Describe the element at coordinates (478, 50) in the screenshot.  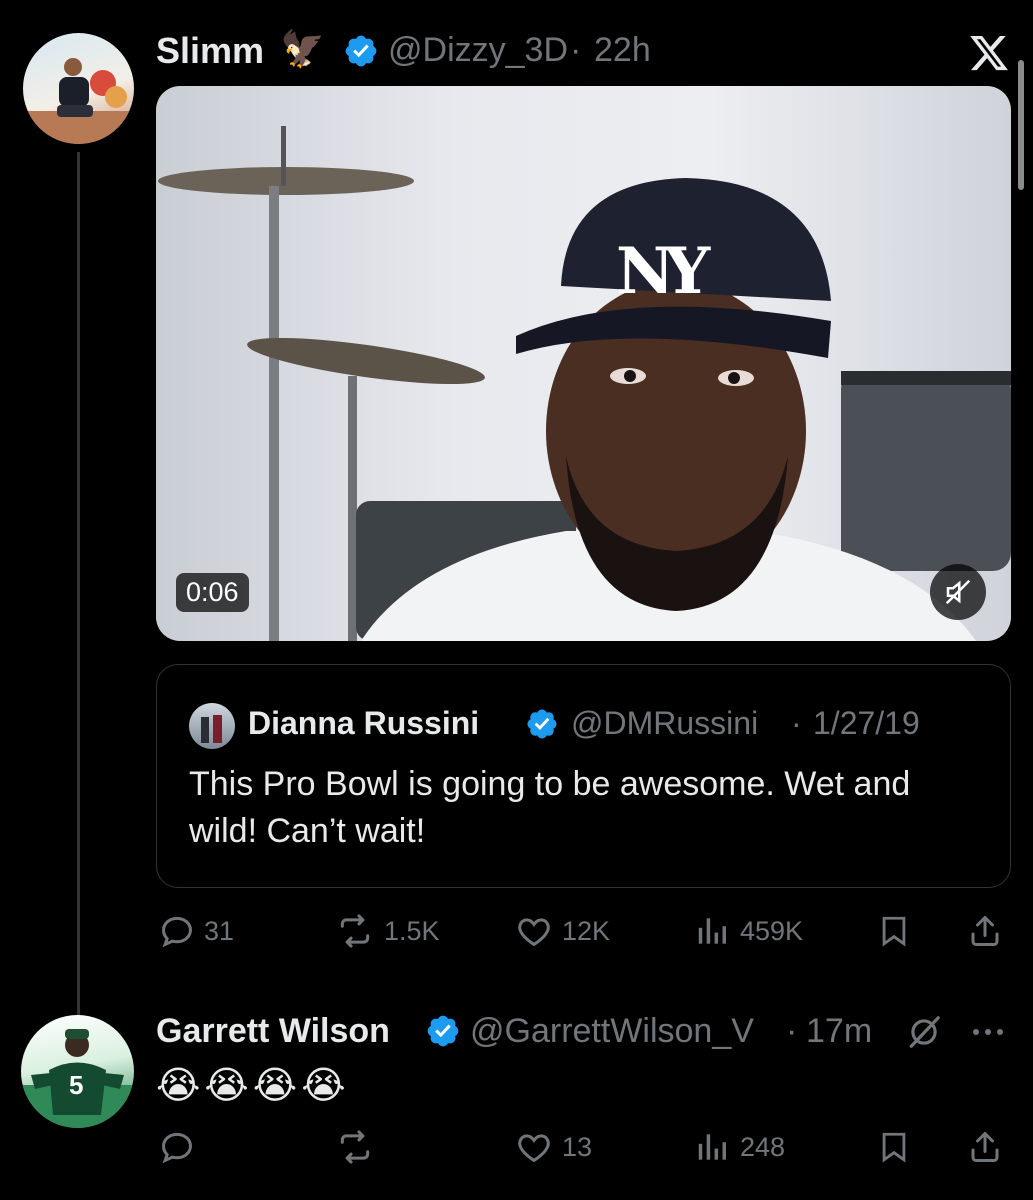
I see `author-handle: @Dizzy_3D` at that location.